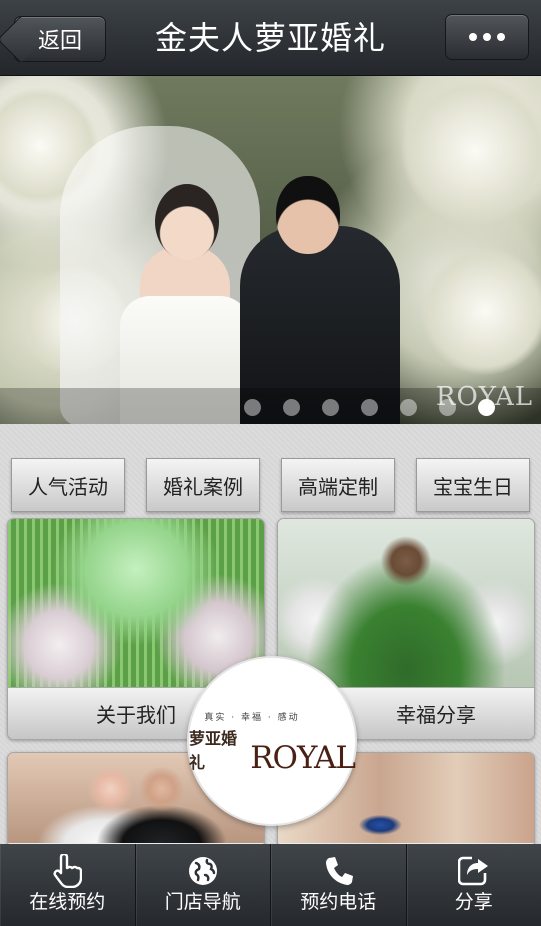 This screenshot has width=541, height=926. Describe the element at coordinates (338, 485) in the screenshot. I see `tab-custom: 高端定制` at that location.